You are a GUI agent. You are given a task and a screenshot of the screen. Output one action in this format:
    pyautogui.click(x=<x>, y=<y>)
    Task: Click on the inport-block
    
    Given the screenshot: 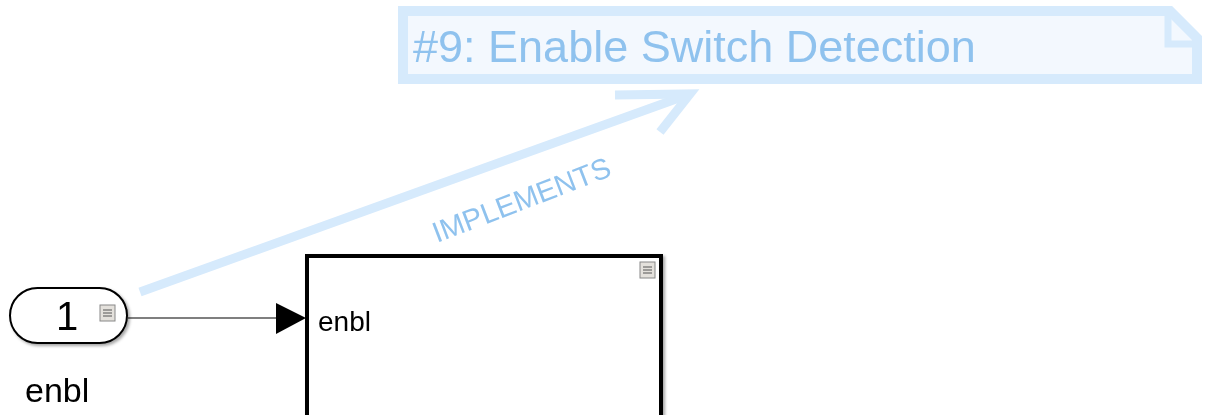 What is the action you would take?
    pyautogui.click(x=68, y=315)
    